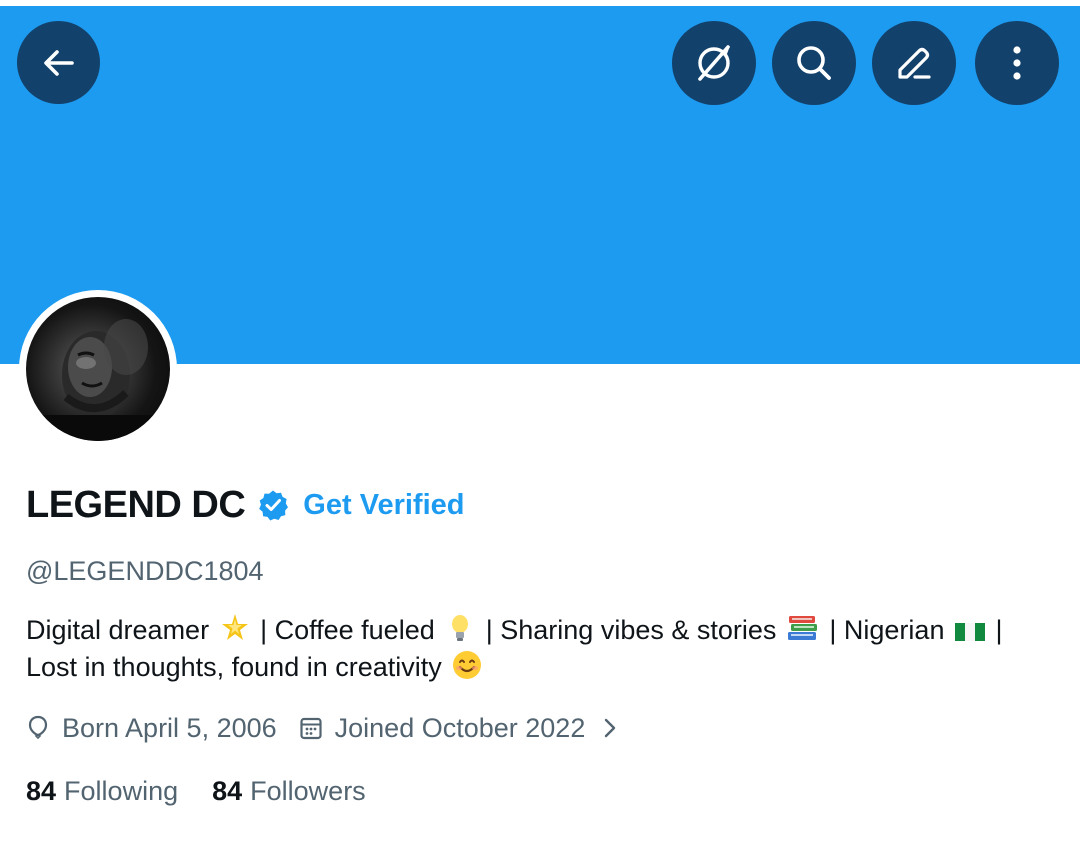 The image size is (1080, 857). Describe the element at coordinates (383, 505) in the screenshot. I see `get-verified-link: Get Verified` at that location.